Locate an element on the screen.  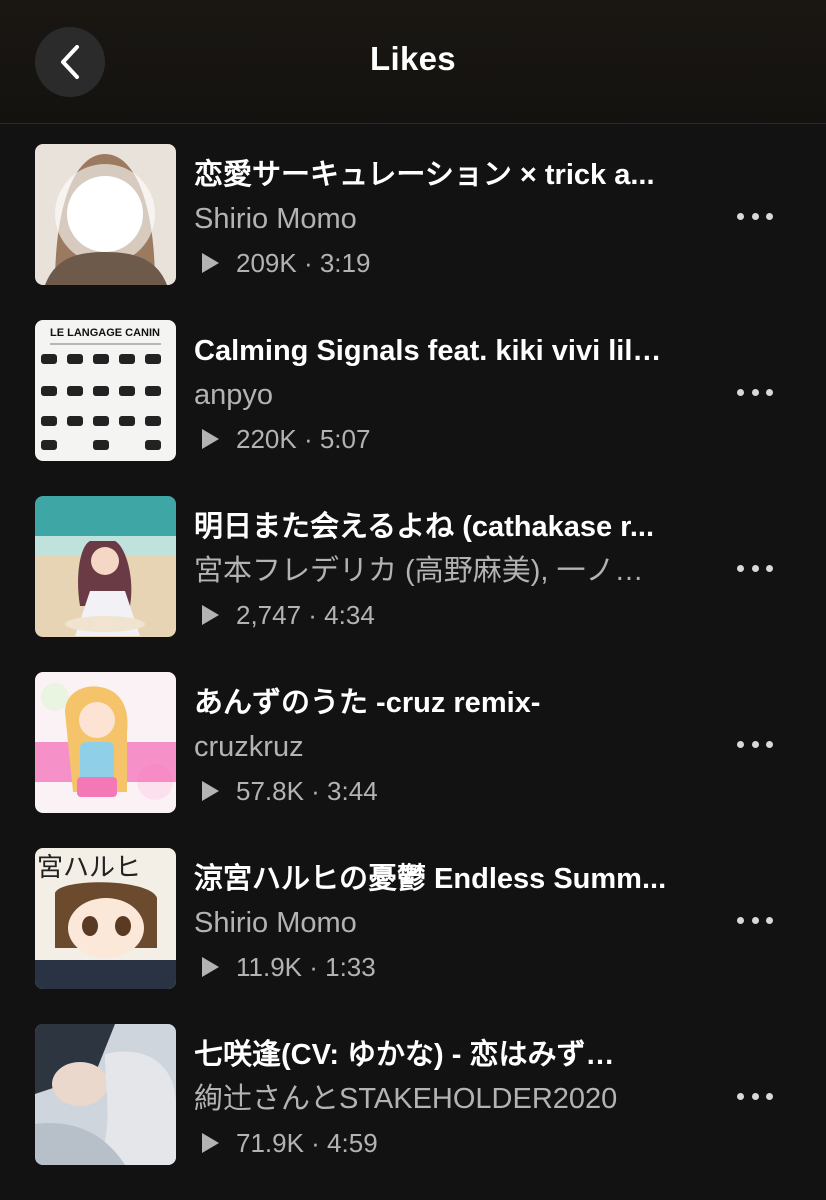
play-count-duration: 209K · 3:19 is located at coordinates (303, 262).